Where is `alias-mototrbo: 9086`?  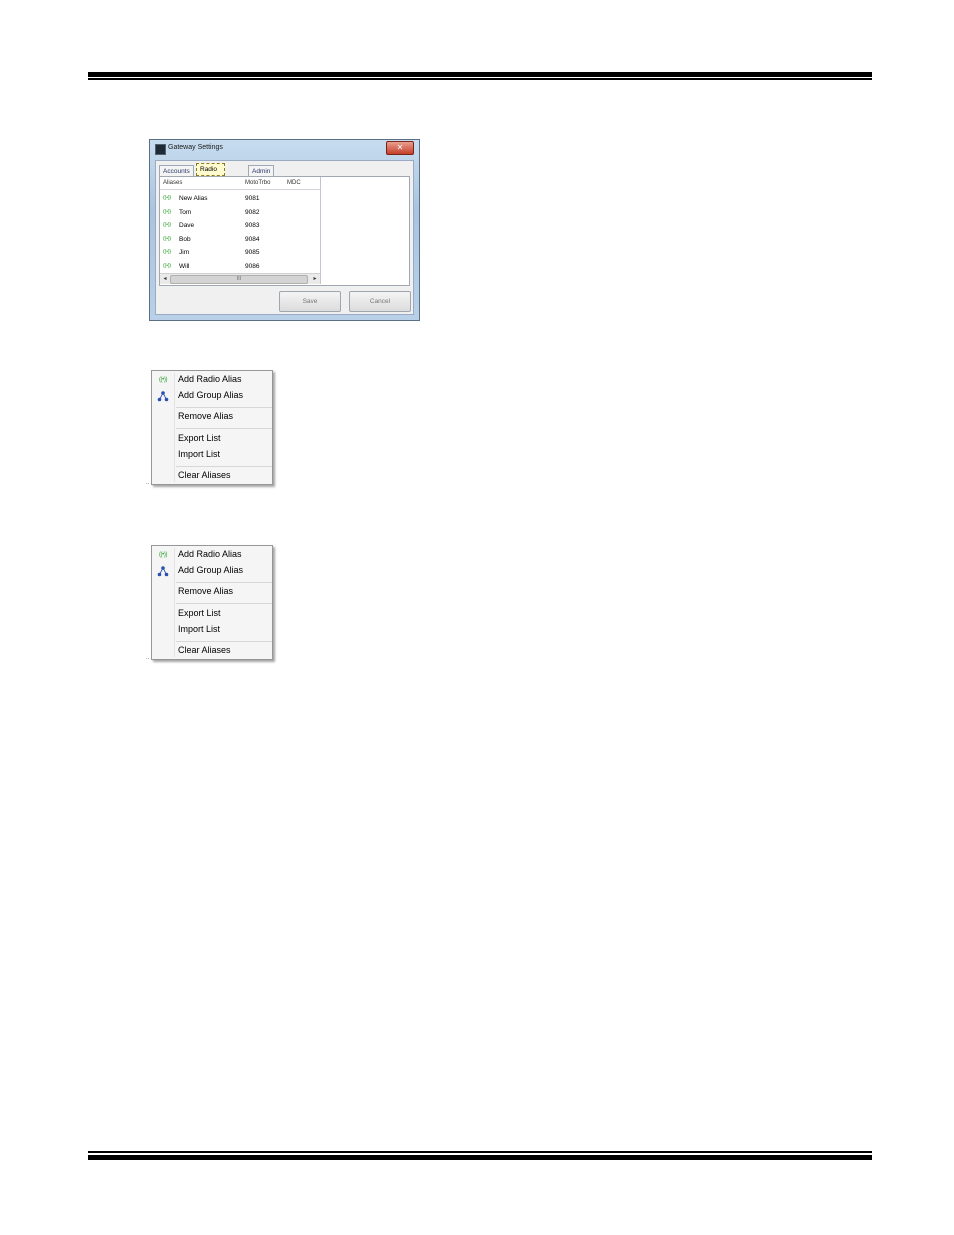 alias-mototrbo: 9086 is located at coordinates (252, 266).